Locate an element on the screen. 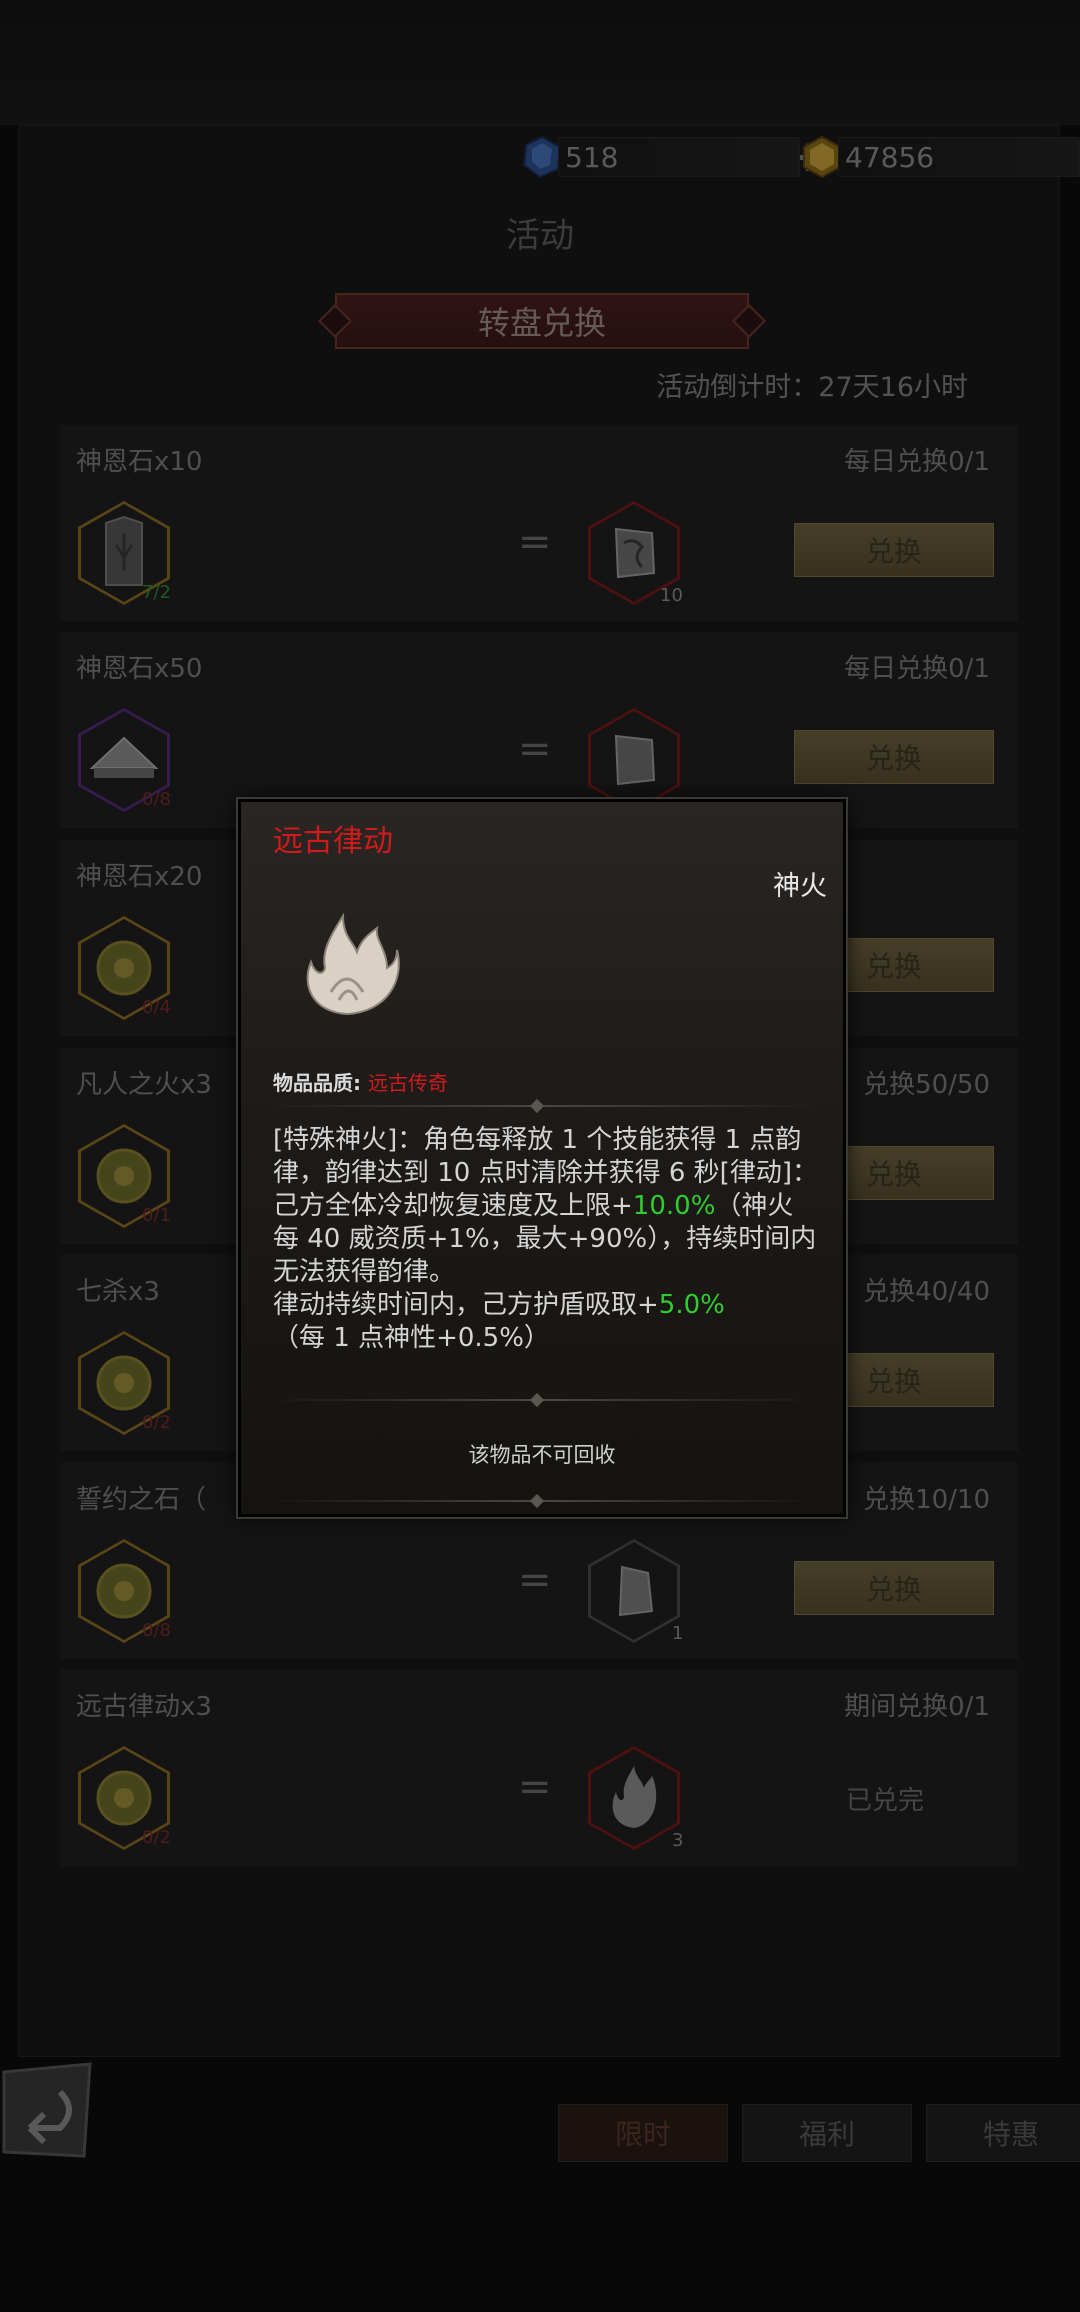  shield-absorb-value: 5.0% is located at coordinates (691, 1305).